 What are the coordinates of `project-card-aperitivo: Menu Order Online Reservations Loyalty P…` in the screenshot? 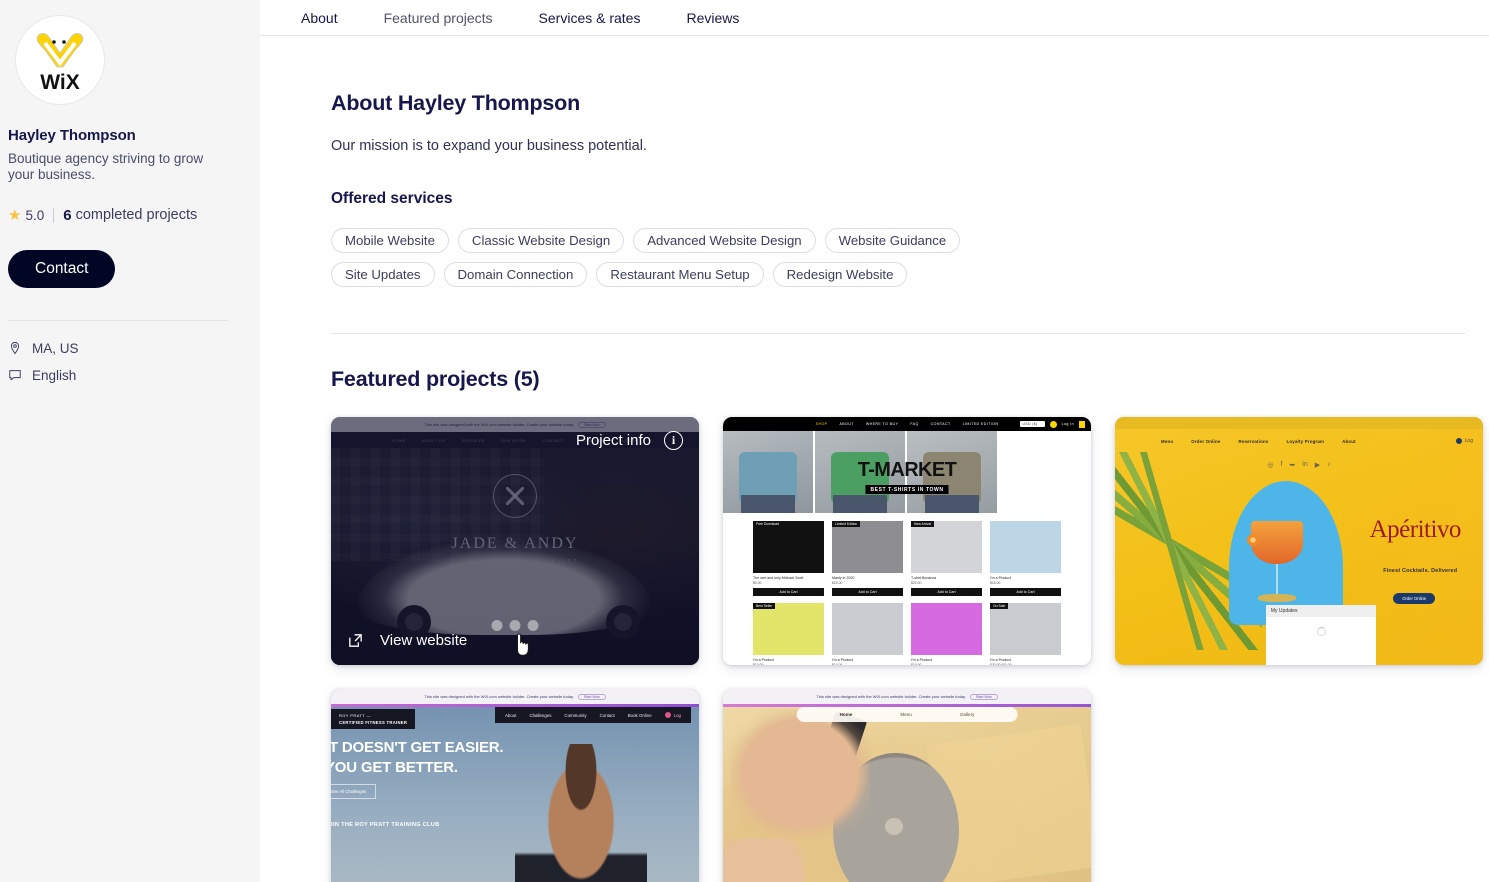 It's located at (1299, 541).